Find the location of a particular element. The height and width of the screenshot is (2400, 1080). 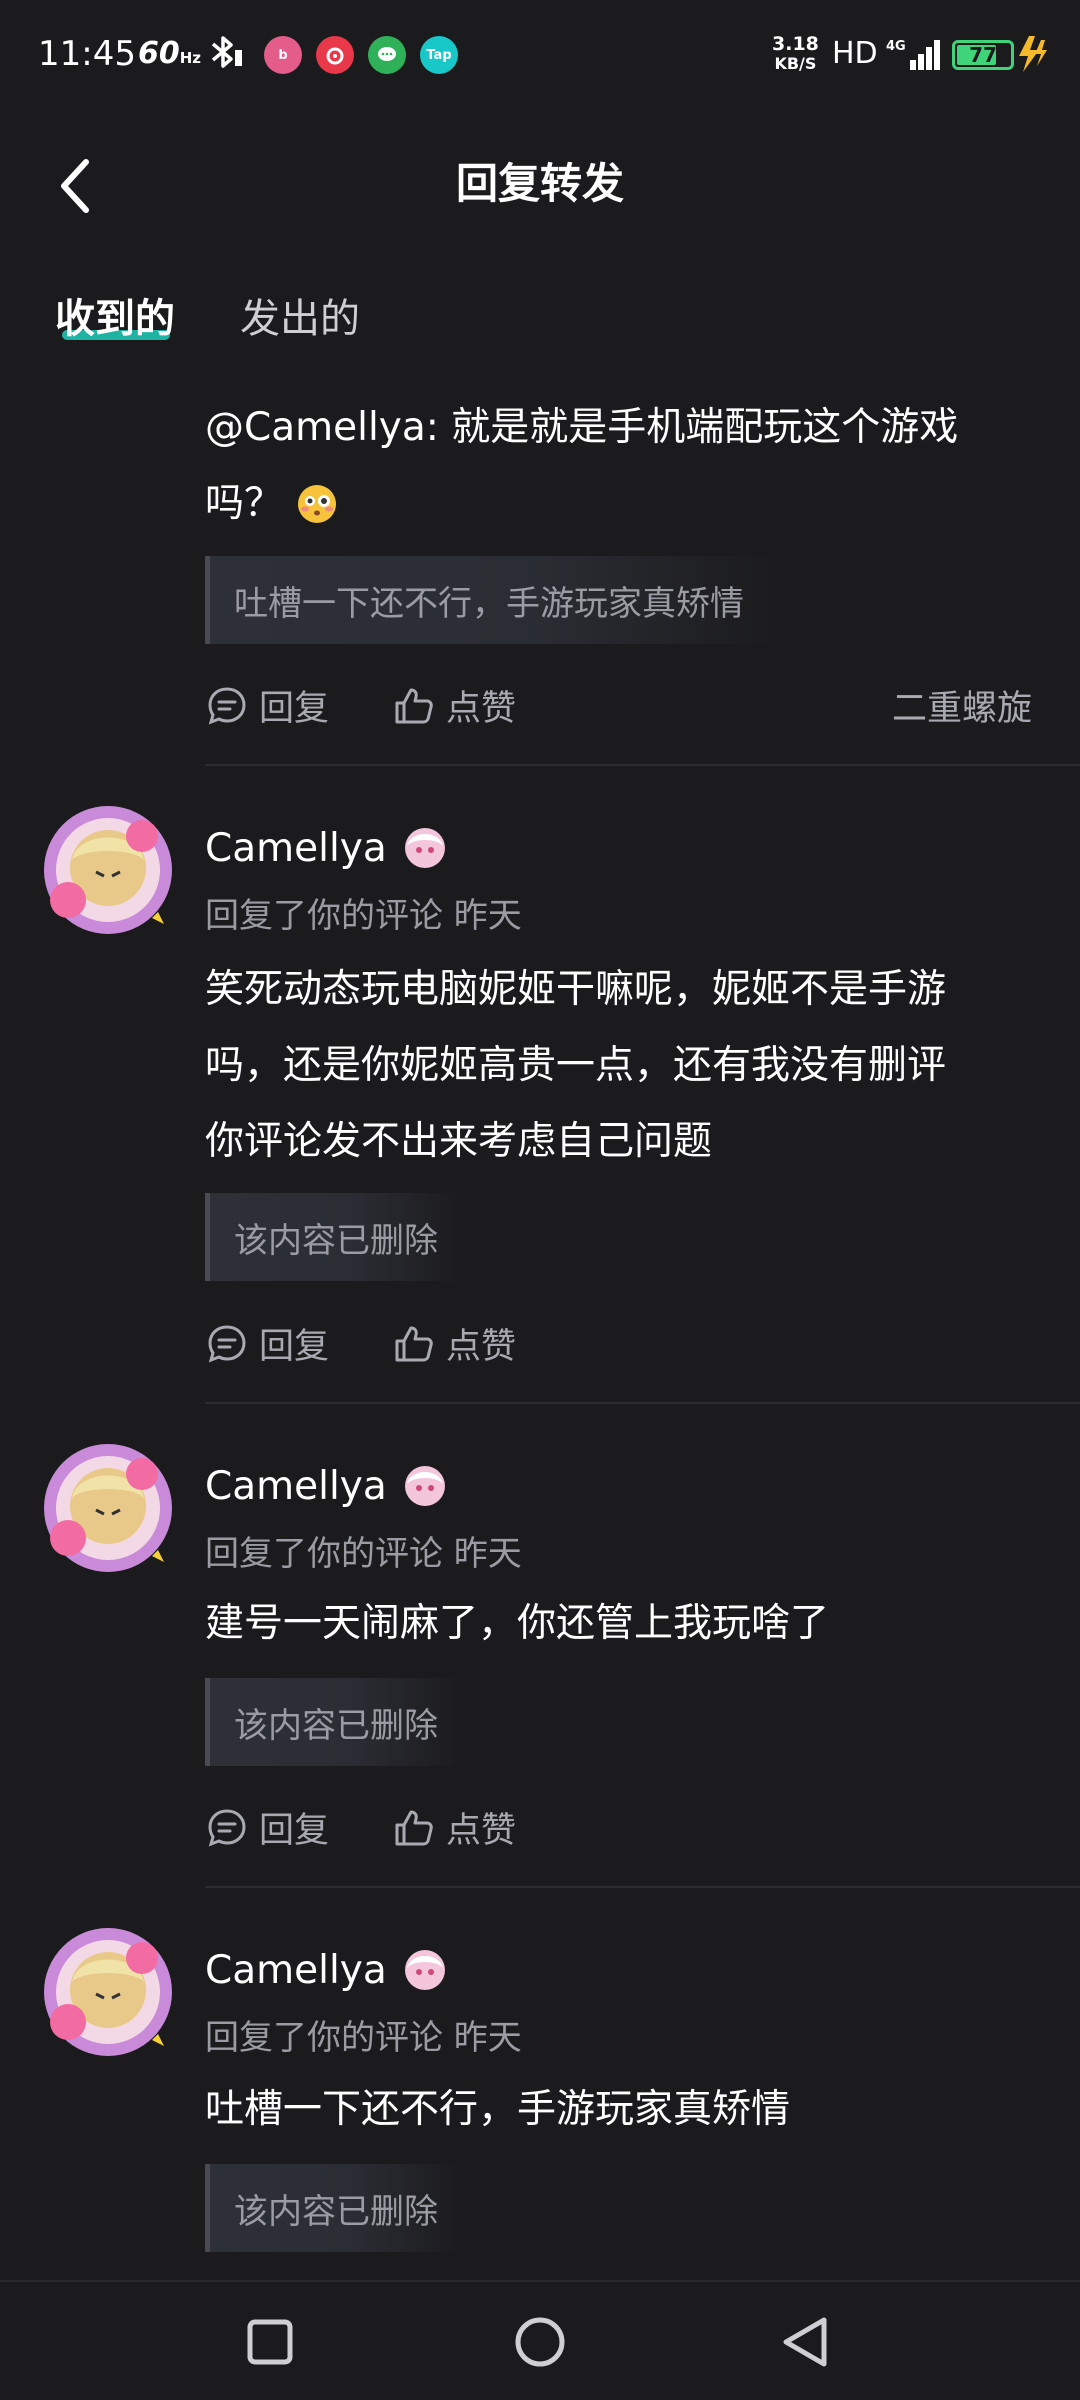

tab-received: 收到的 is located at coordinates (115, 315).